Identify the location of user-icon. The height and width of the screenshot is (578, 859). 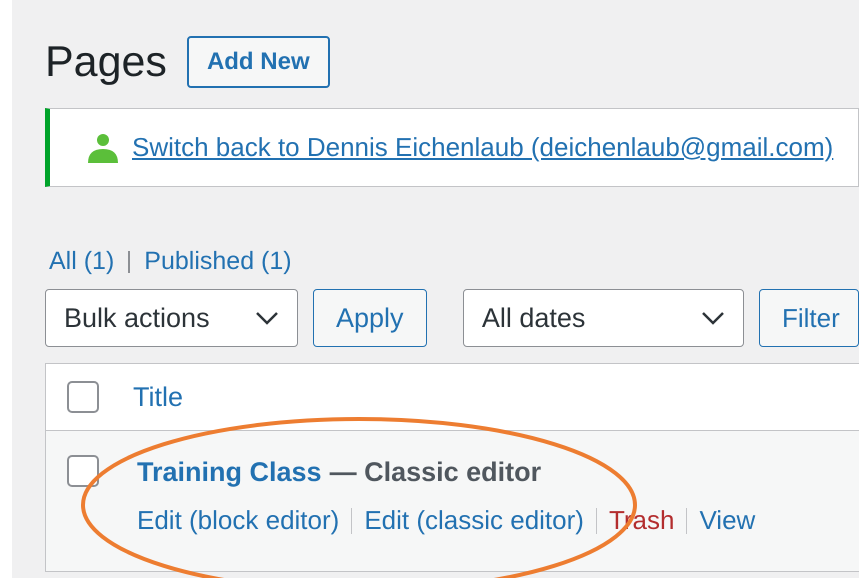
(103, 147).